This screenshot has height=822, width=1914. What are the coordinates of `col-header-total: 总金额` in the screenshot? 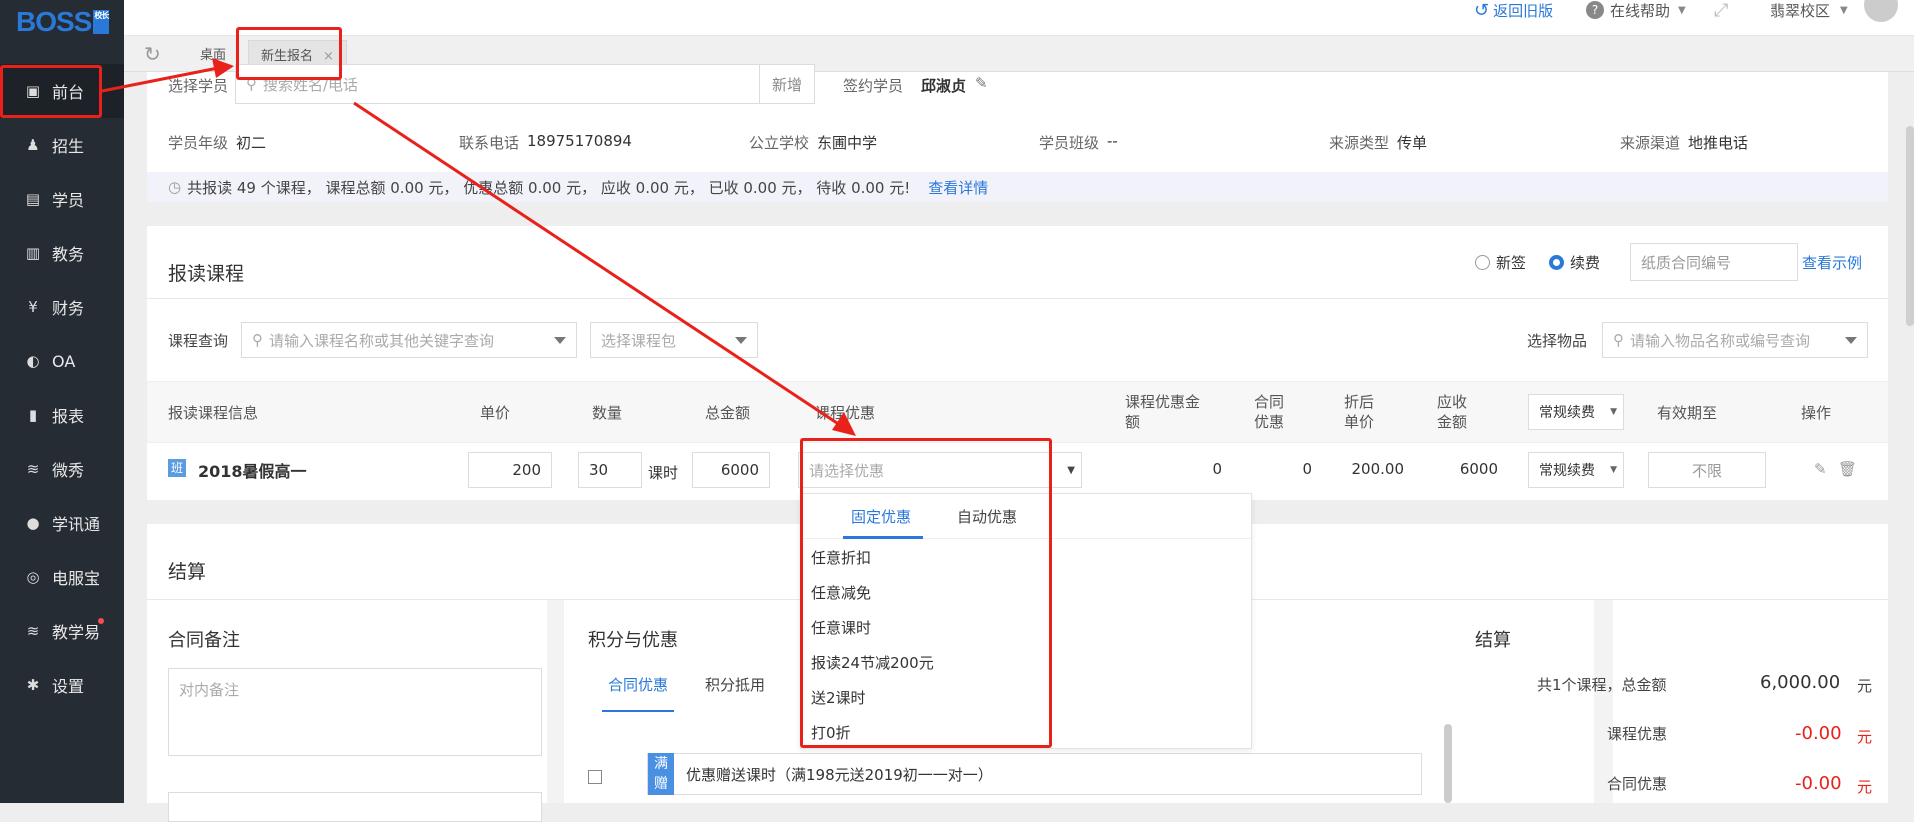 It's located at (728, 413).